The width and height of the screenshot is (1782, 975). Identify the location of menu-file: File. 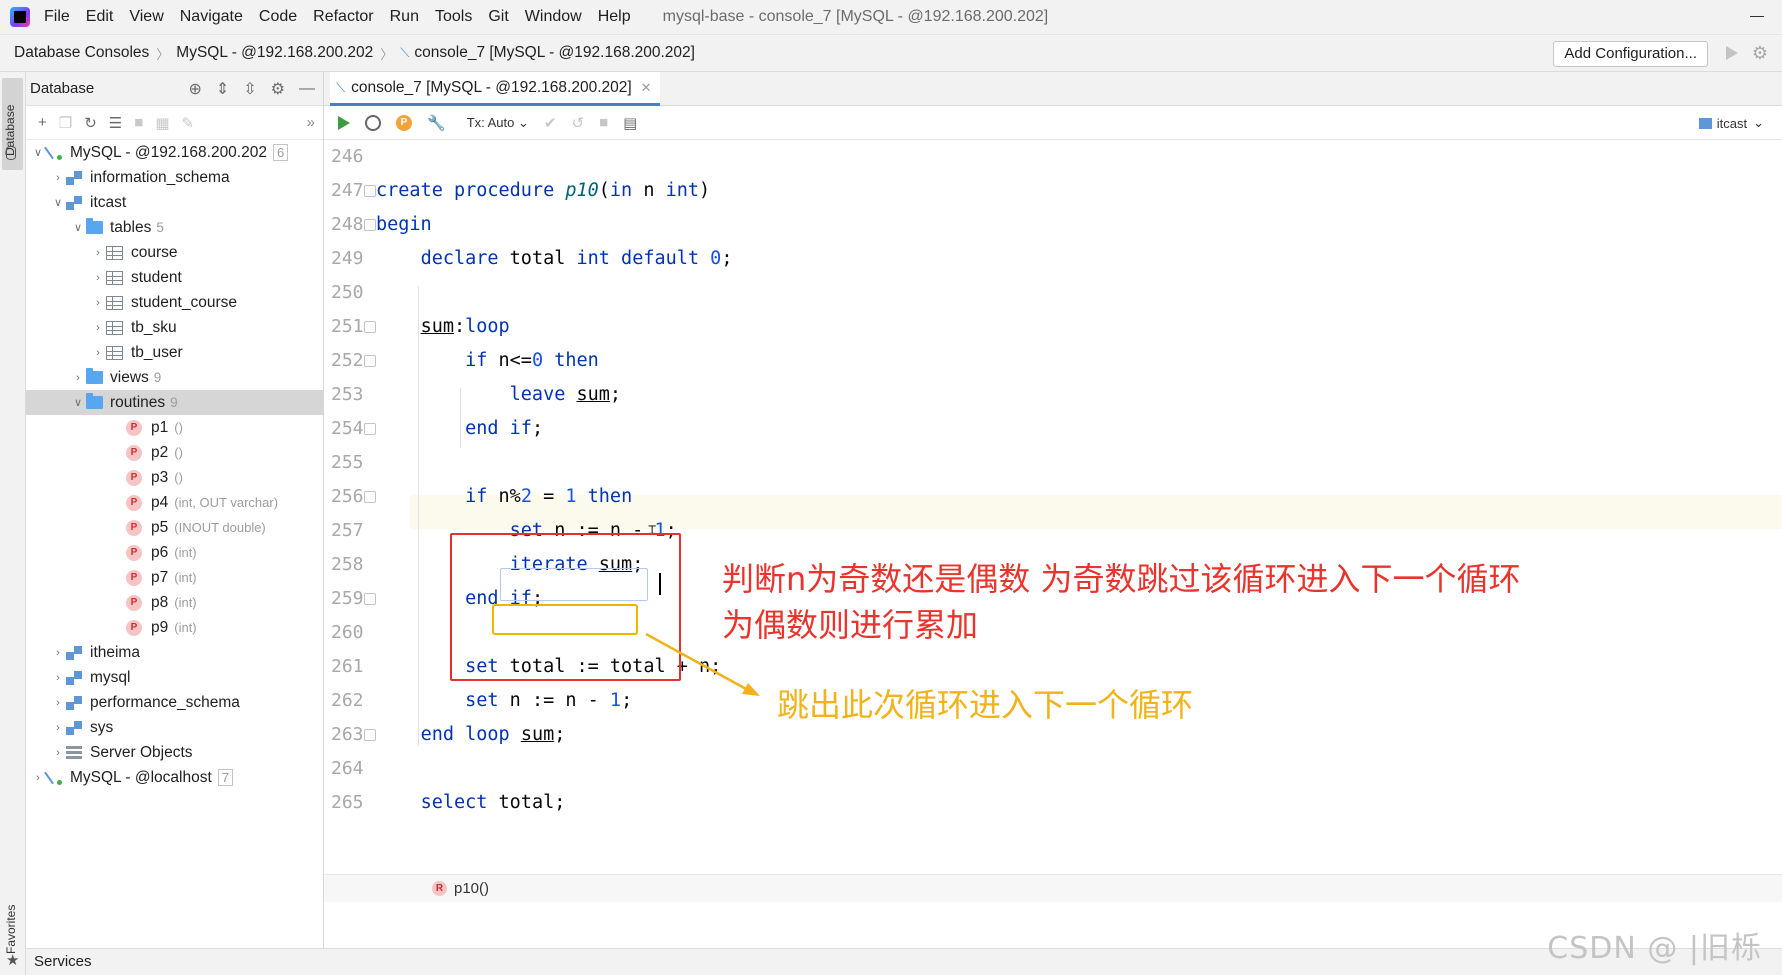
(57, 17).